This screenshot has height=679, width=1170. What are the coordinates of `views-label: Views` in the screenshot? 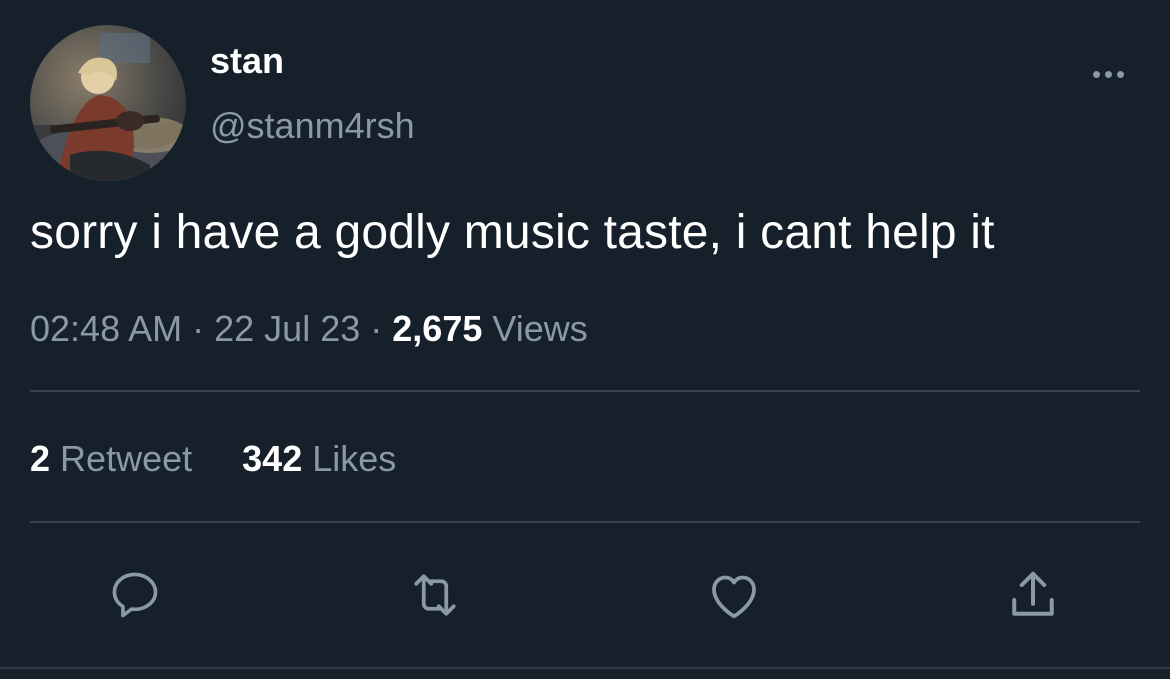 It's located at (540, 328).